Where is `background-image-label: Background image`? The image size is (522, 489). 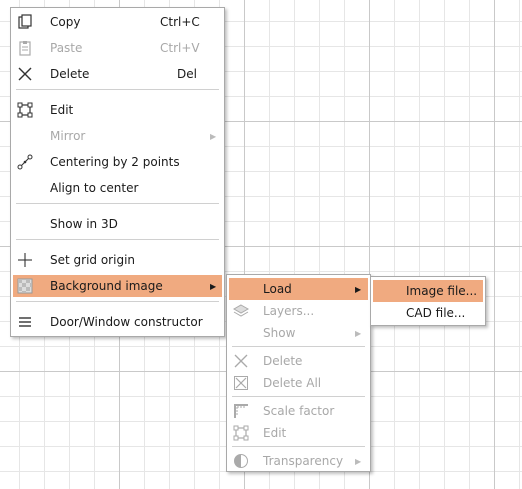 background-image-label: Background image is located at coordinates (106, 286).